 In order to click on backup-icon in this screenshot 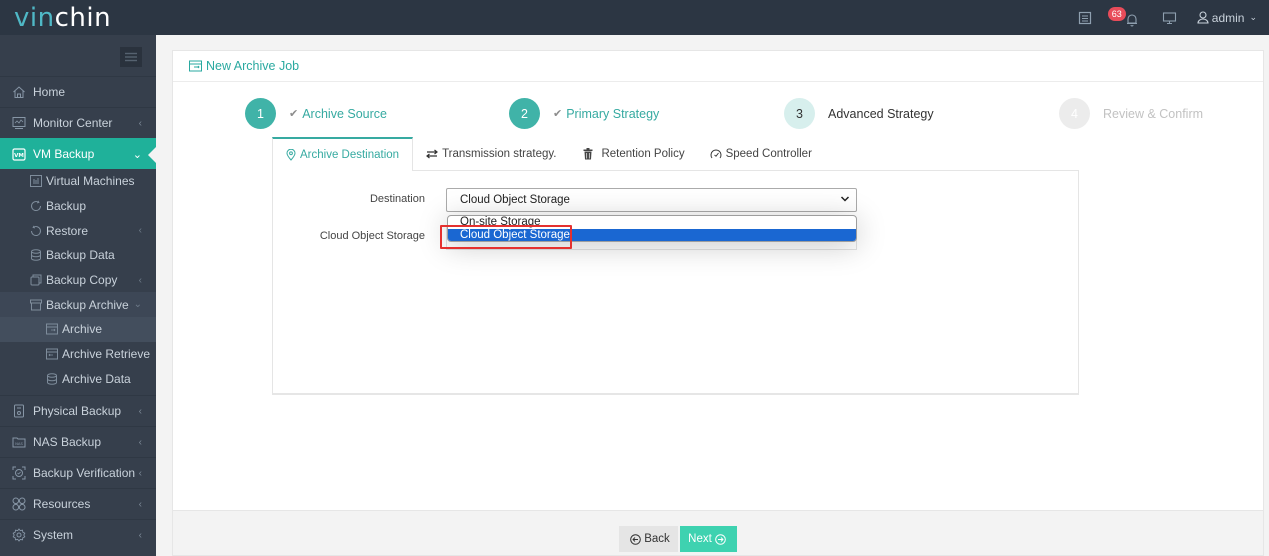, I will do `click(36, 206)`.